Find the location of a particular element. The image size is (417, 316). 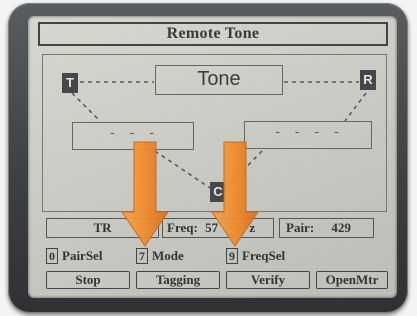

freq-tail: z is located at coordinates (252, 227).